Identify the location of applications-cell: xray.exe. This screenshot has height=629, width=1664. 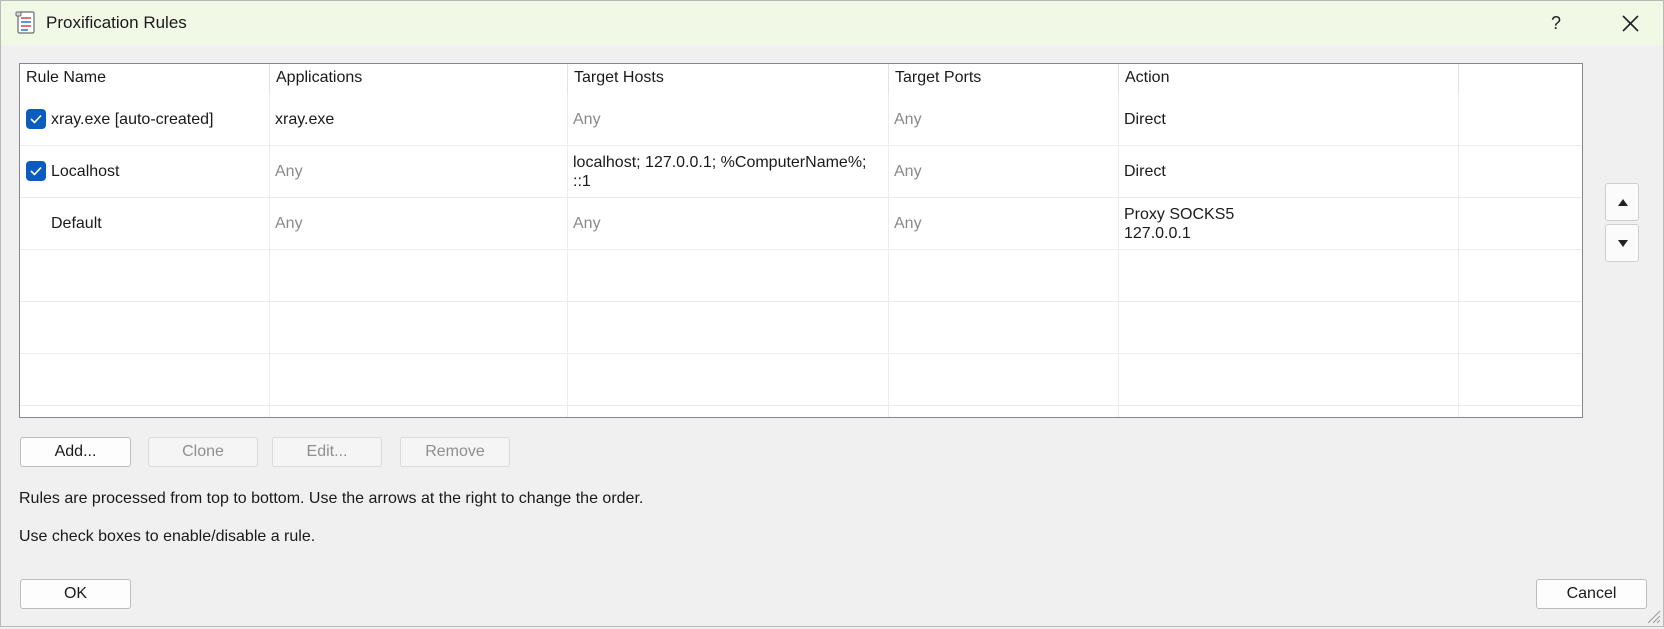
(419, 120).